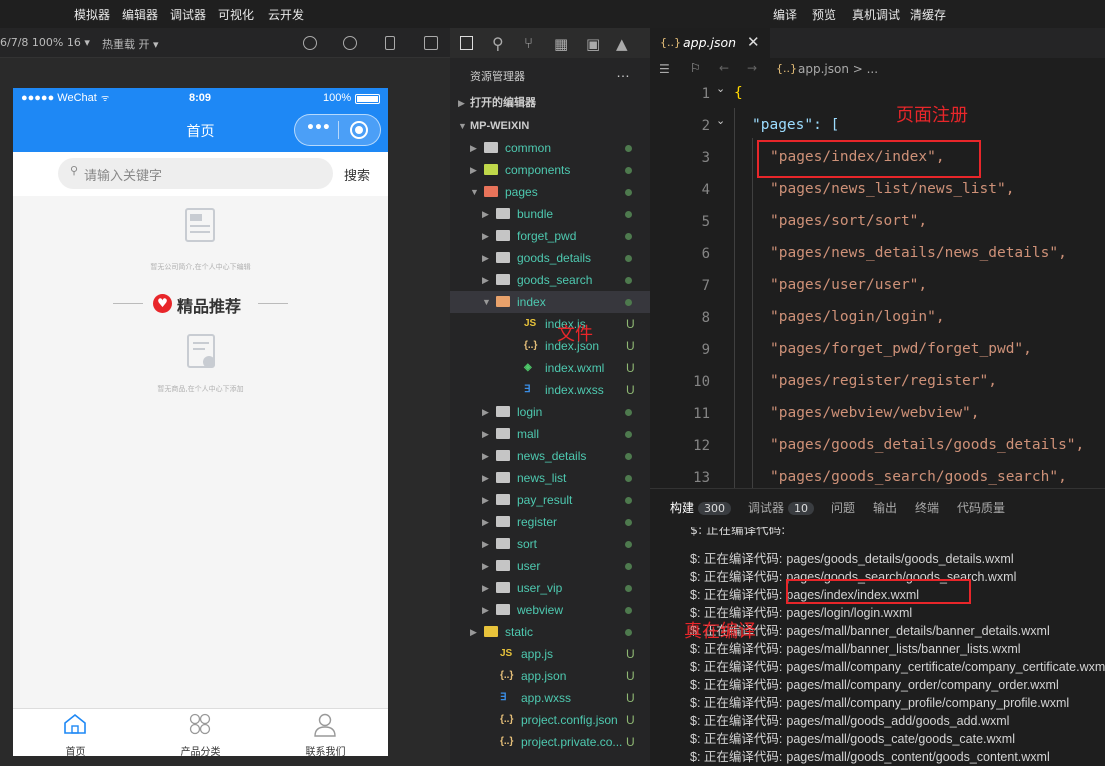 Image resolution: width=1105 pixels, height=766 pixels. I want to click on tree-item: ∃ app.wxss U, so click(550, 698).